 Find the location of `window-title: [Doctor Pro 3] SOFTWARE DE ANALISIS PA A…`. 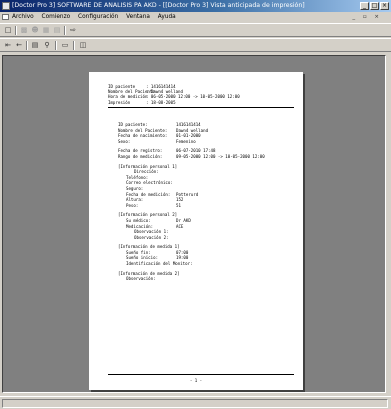

window-title: [Doctor Pro 3] SOFTWARE DE ANALISIS PA A… is located at coordinates (158, 5).